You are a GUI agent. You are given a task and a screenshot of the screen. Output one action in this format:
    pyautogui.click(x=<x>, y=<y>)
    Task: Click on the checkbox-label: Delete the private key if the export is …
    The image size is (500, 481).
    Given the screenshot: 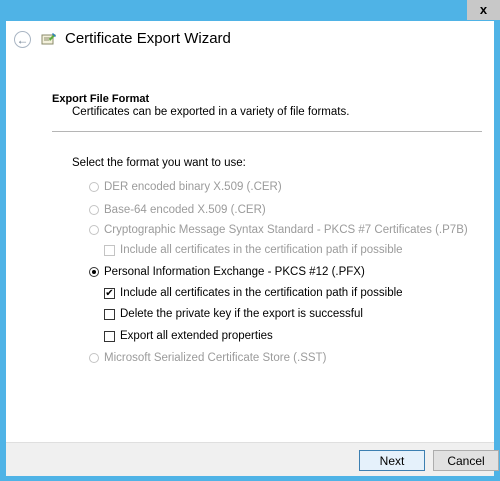 What is the action you would take?
    pyautogui.click(x=241, y=314)
    